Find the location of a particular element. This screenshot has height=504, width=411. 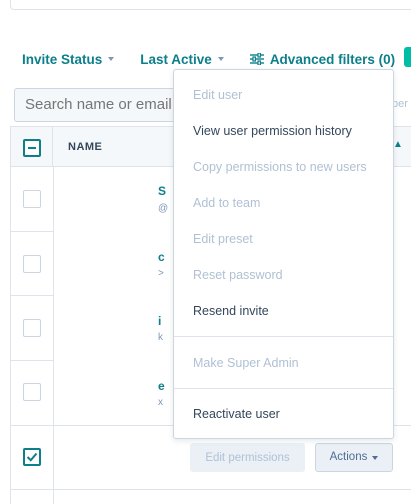

sort-icon: ▲ is located at coordinates (398, 144).